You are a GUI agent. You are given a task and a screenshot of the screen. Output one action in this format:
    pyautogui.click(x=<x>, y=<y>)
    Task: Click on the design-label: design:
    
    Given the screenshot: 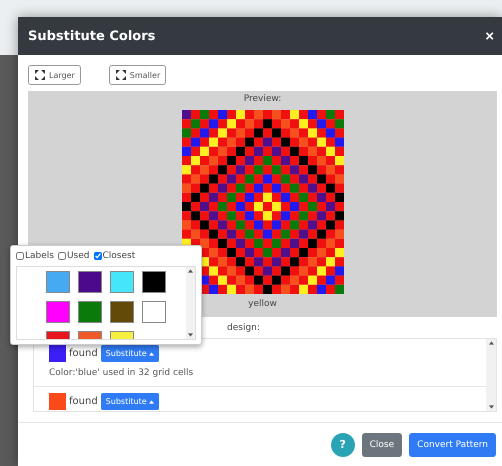 What is the action you would take?
    pyautogui.click(x=244, y=328)
    